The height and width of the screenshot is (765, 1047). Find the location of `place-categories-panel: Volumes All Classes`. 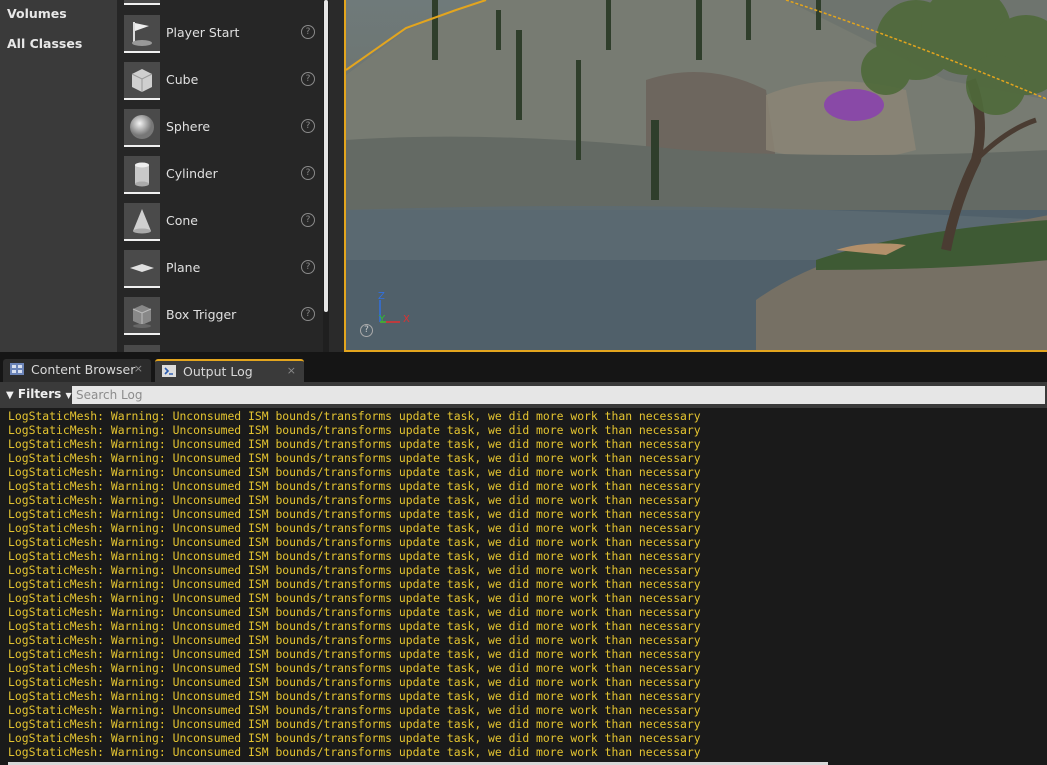

place-categories-panel: Volumes All Classes is located at coordinates (58, 176).